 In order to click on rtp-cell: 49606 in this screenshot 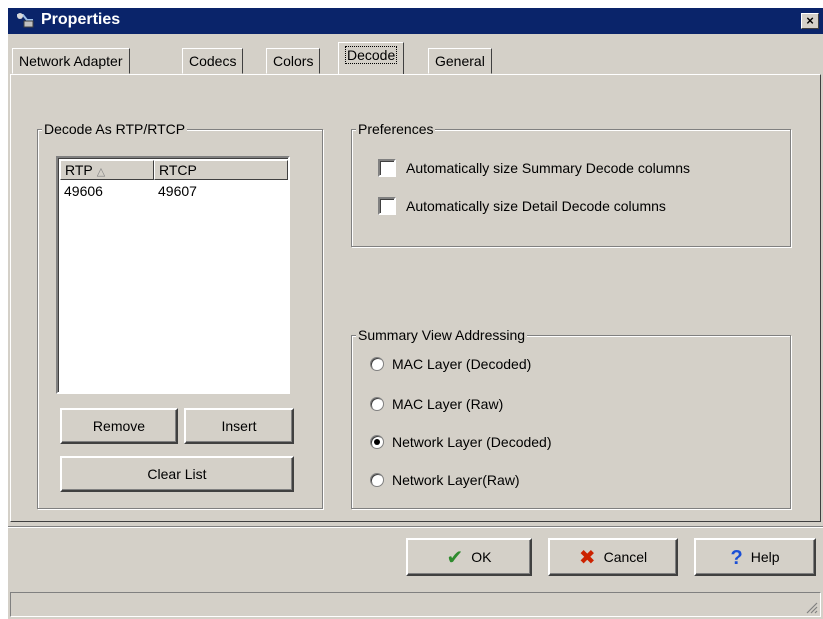, I will do `click(83, 191)`.